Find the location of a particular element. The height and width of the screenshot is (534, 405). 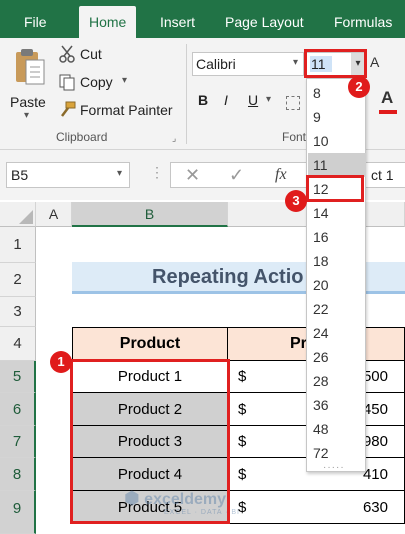

formula-area: ✕ ✓ fx ct 1 is located at coordinates (287, 175).